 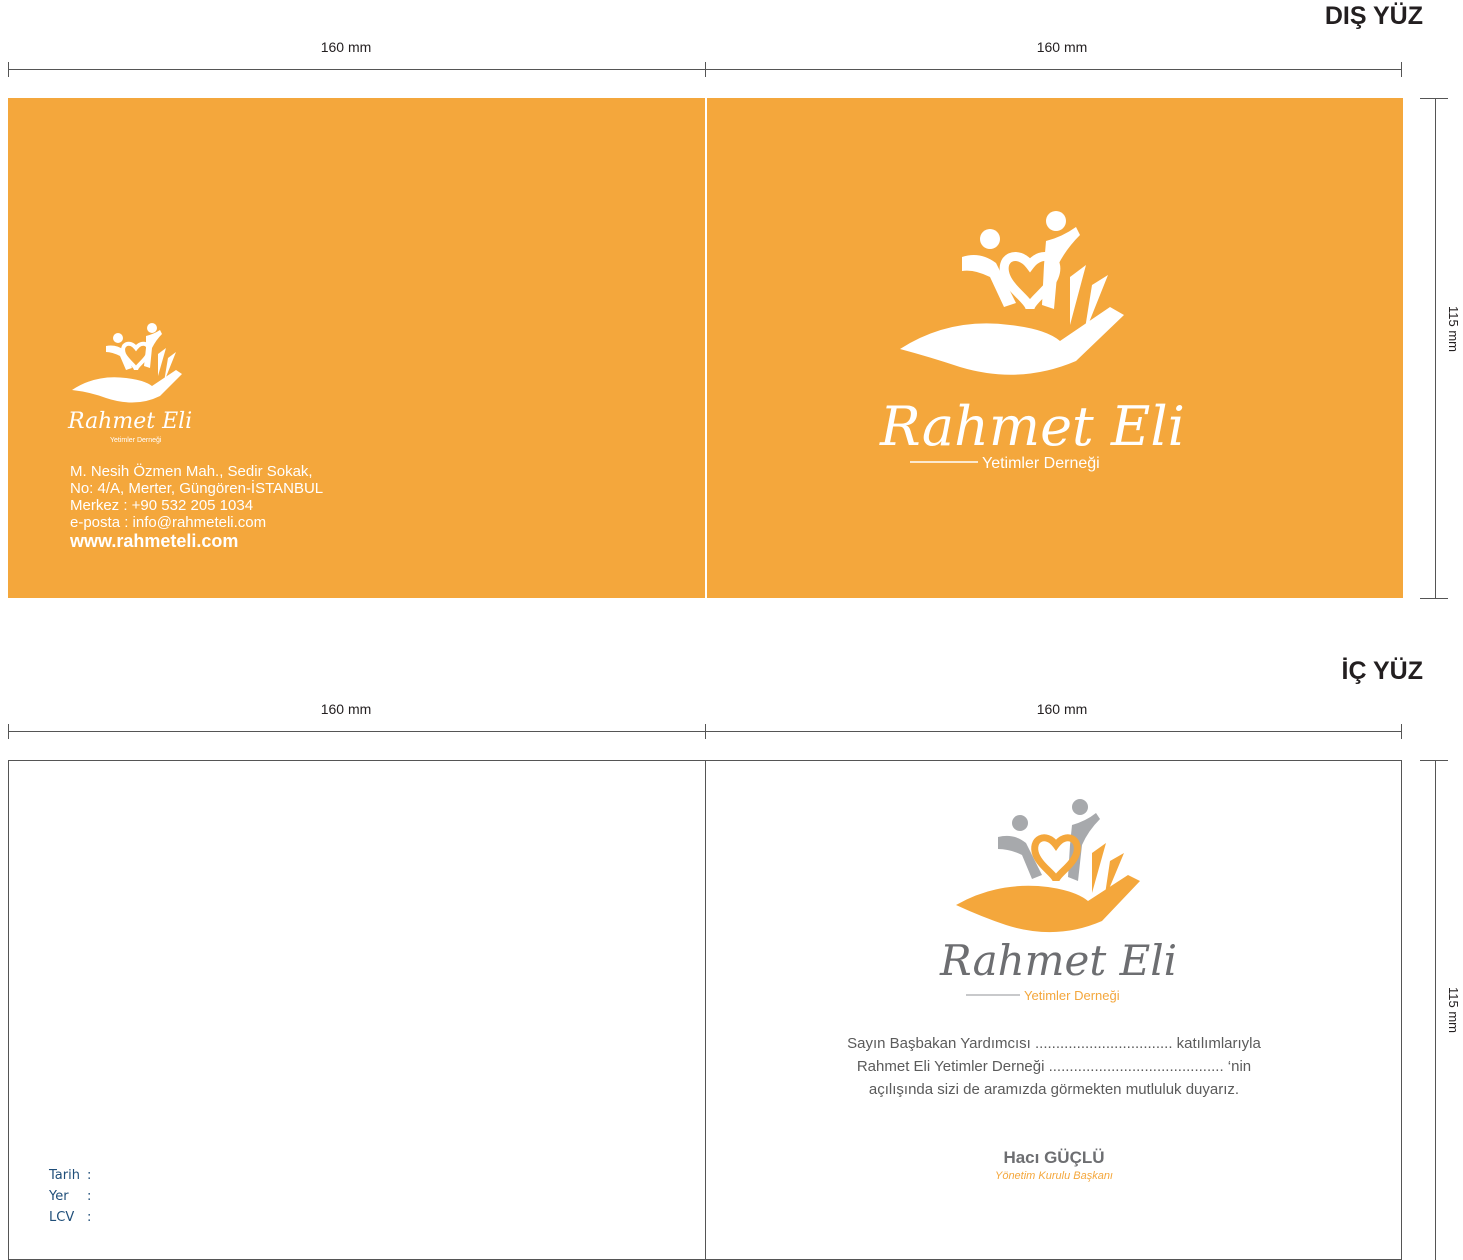 I want to click on address-line: No: 4/A, Merter, Güngören-İSTANBUL, so click(x=197, y=488).